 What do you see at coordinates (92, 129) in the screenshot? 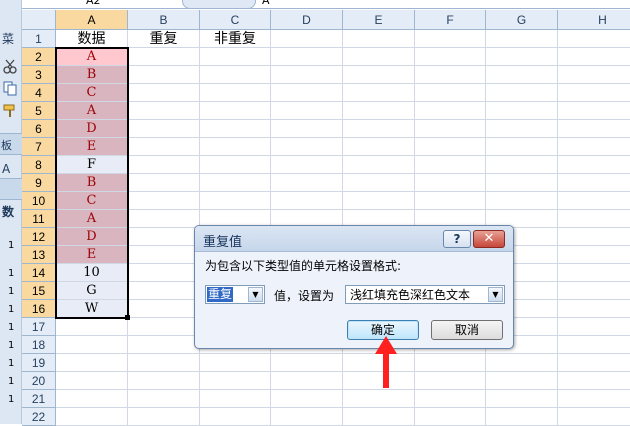
I see `cell-a6: D` at bounding box center [92, 129].